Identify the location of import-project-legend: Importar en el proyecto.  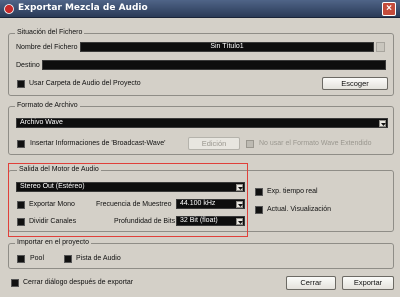
(53, 242).